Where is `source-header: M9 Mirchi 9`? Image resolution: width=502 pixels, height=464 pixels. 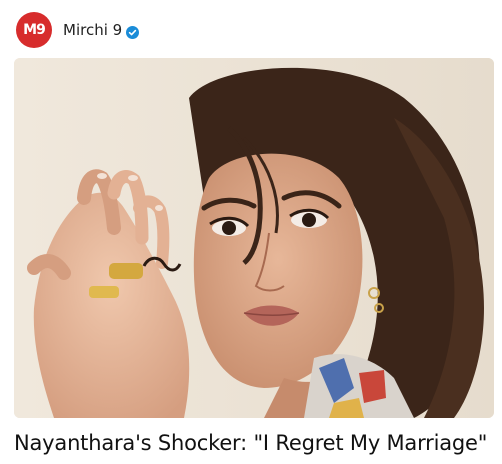 source-header: M9 Mirchi 9 is located at coordinates (78, 30).